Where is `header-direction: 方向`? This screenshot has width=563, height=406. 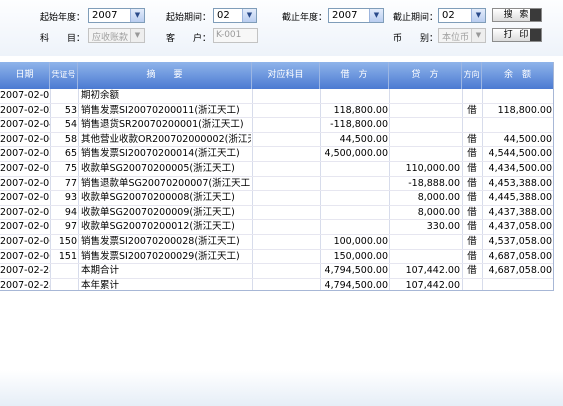
header-direction: 方向 is located at coordinates (472, 75).